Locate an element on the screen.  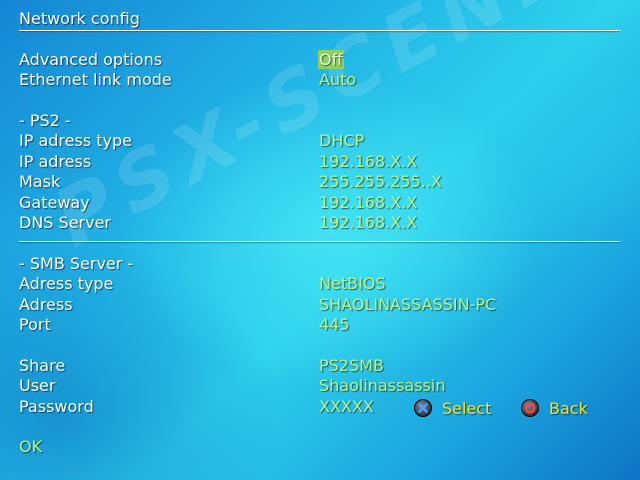
title-divider is located at coordinates (319, 30).